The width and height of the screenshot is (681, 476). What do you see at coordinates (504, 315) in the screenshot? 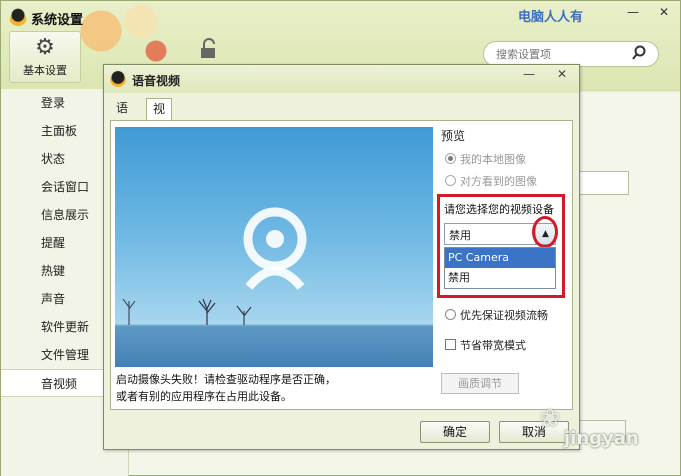
I see `radio-smooth-label: 优先保证视频流畅` at bounding box center [504, 315].